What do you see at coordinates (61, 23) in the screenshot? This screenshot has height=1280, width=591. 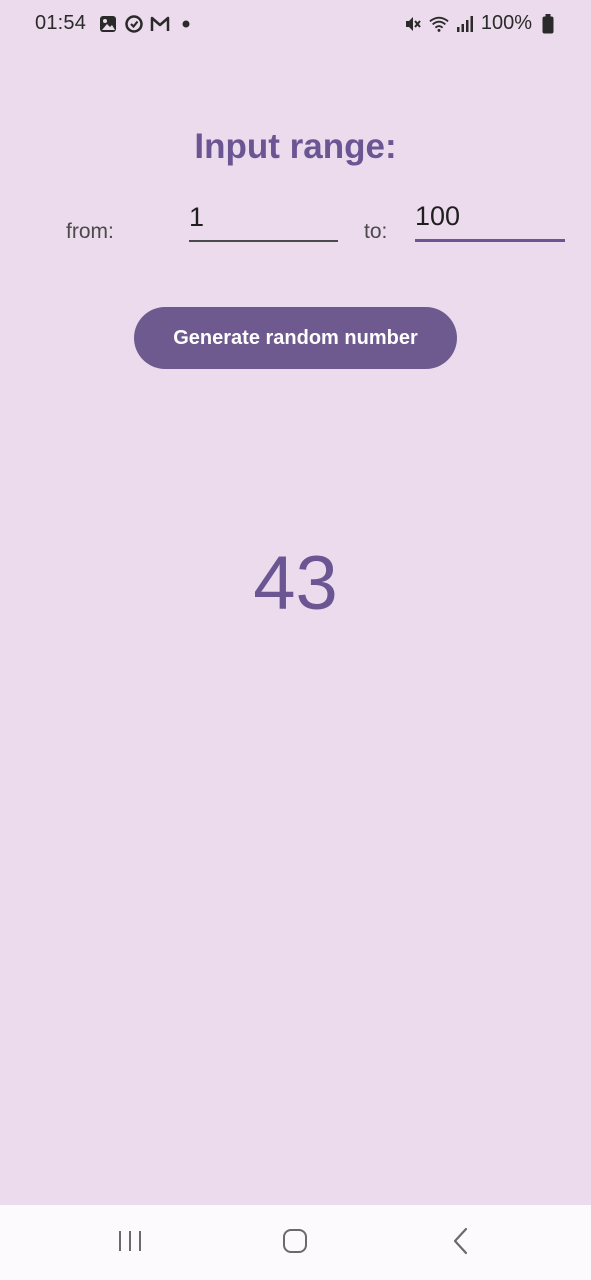 I see `status-time: 01:54` at bounding box center [61, 23].